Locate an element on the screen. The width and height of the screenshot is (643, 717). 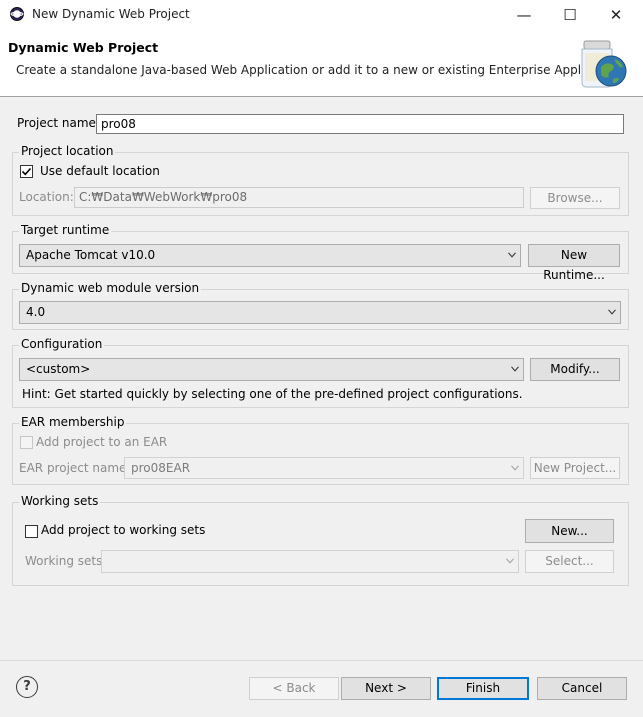
window-title: New Dynamic Web Project is located at coordinates (111, 14).